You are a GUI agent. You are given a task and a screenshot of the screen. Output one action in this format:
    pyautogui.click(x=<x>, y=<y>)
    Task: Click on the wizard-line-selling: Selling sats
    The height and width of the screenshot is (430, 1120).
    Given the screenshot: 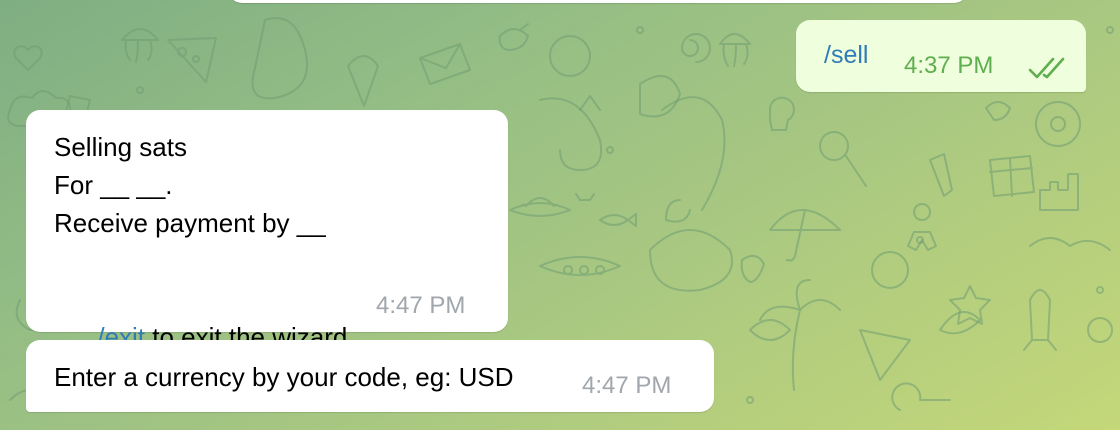 What is the action you would take?
    pyautogui.click(x=120, y=147)
    